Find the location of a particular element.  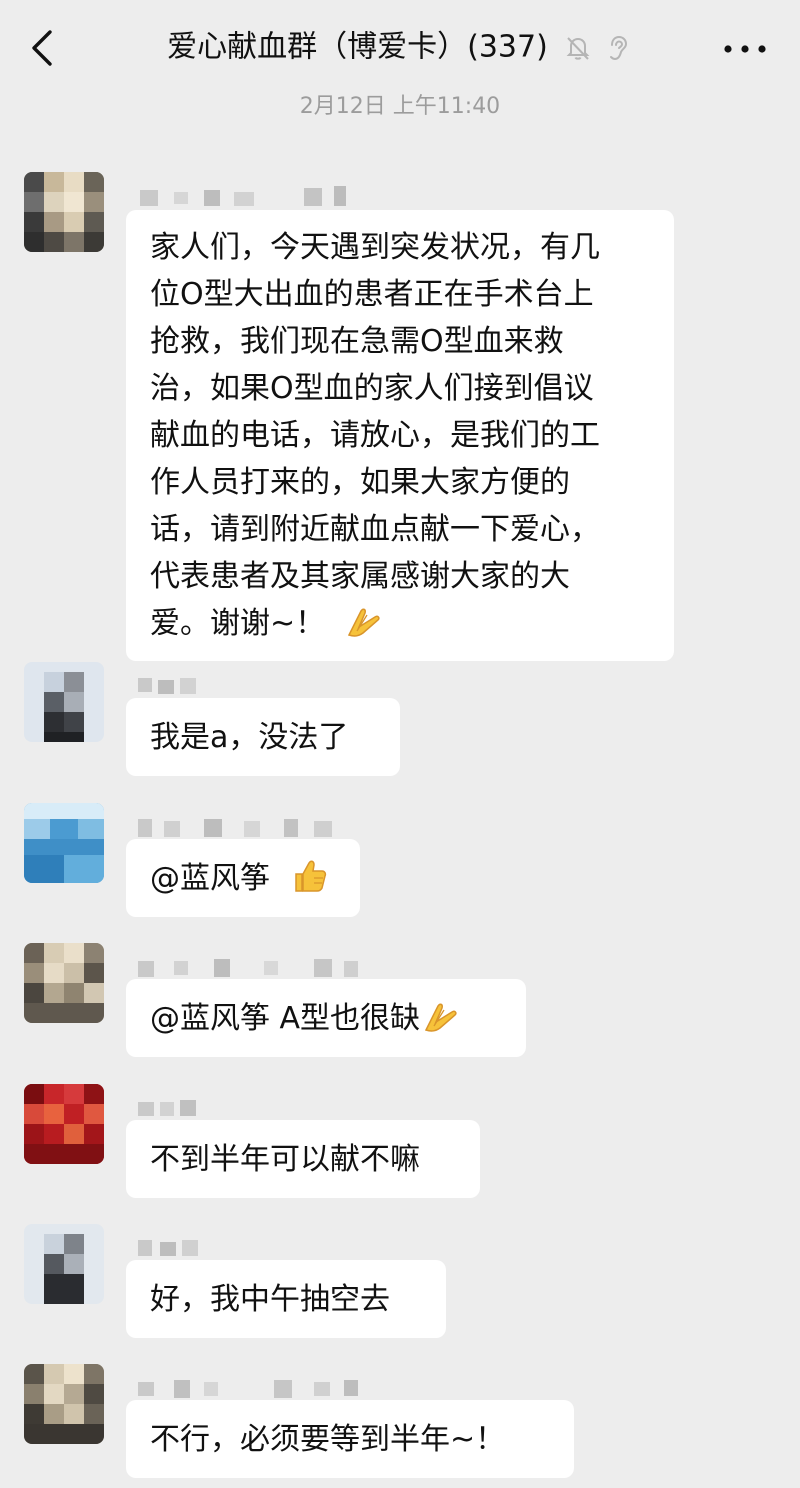

message-text-line: 治，如果O型血的家人们接到倡议 is located at coordinates (372, 388).